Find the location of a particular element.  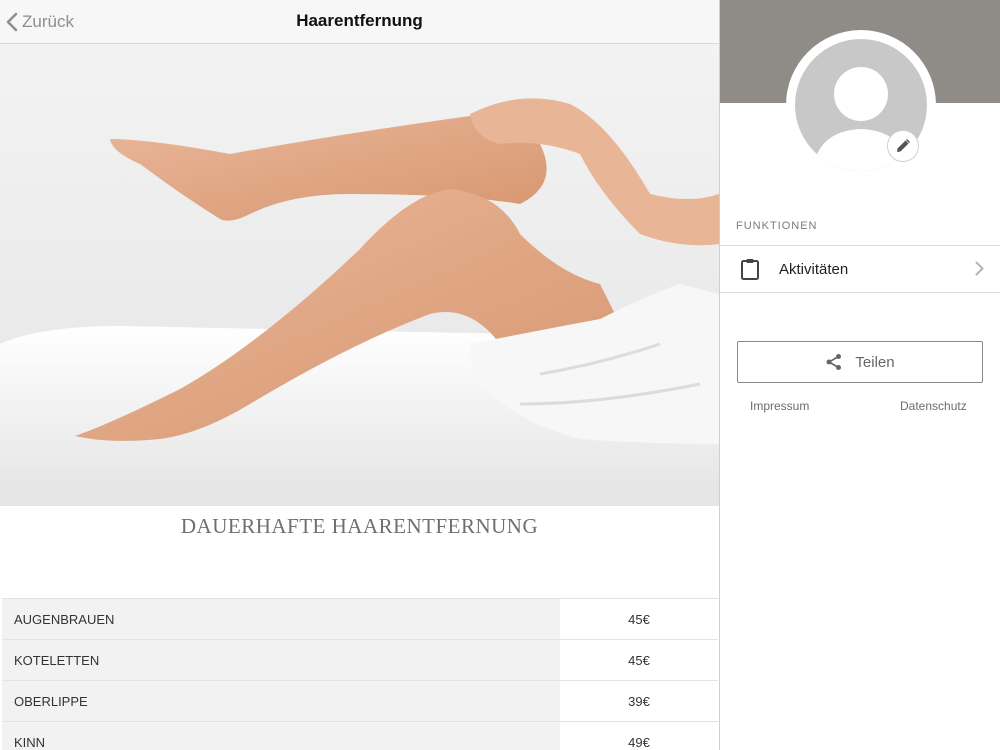

table-row: KOTELETTEN 45€ is located at coordinates (360, 660).